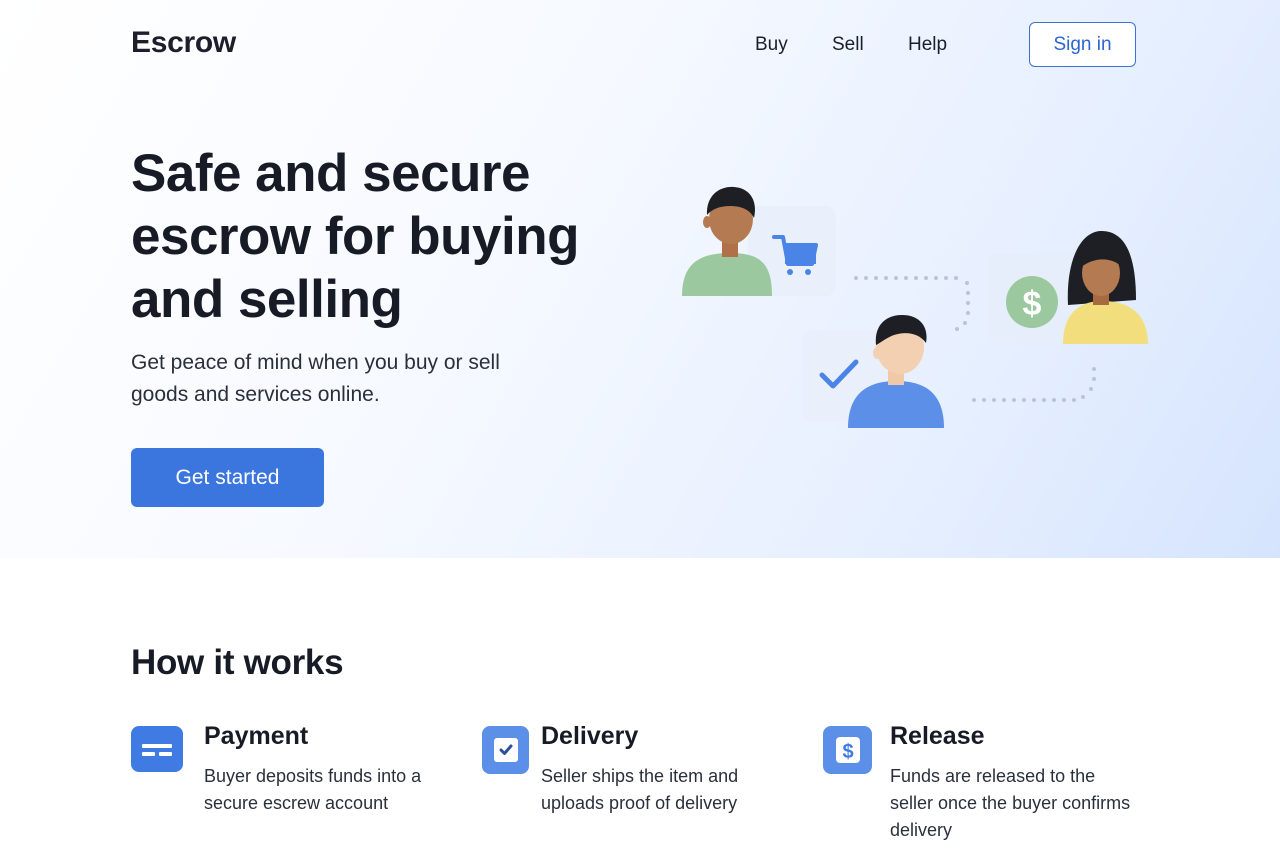 This screenshot has width=1280, height=853. What do you see at coordinates (267, 299) in the screenshot?
I see `hero-title-line: and selling` at bounding box center [267, 299].